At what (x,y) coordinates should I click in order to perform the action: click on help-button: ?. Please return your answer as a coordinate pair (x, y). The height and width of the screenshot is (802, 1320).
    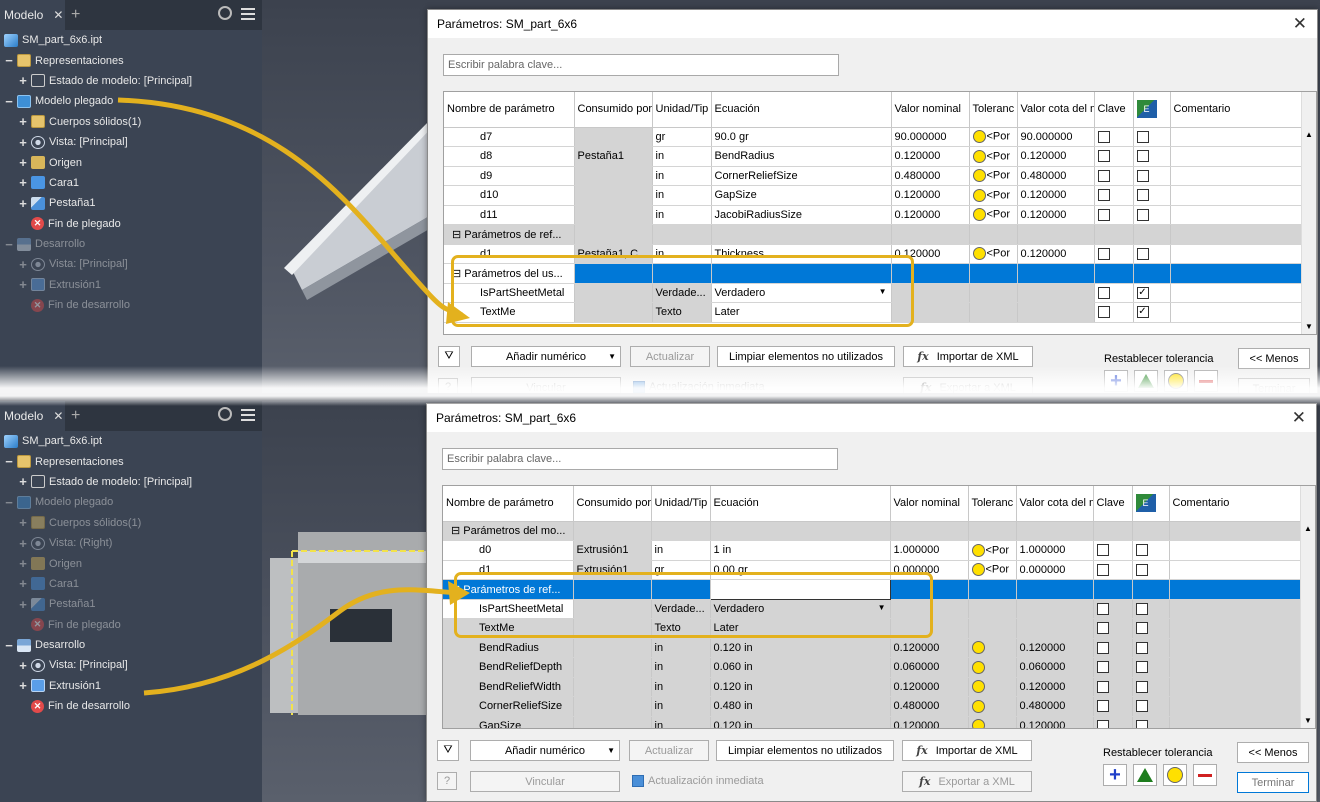
    Looking at the image, I should click on (447, 781).